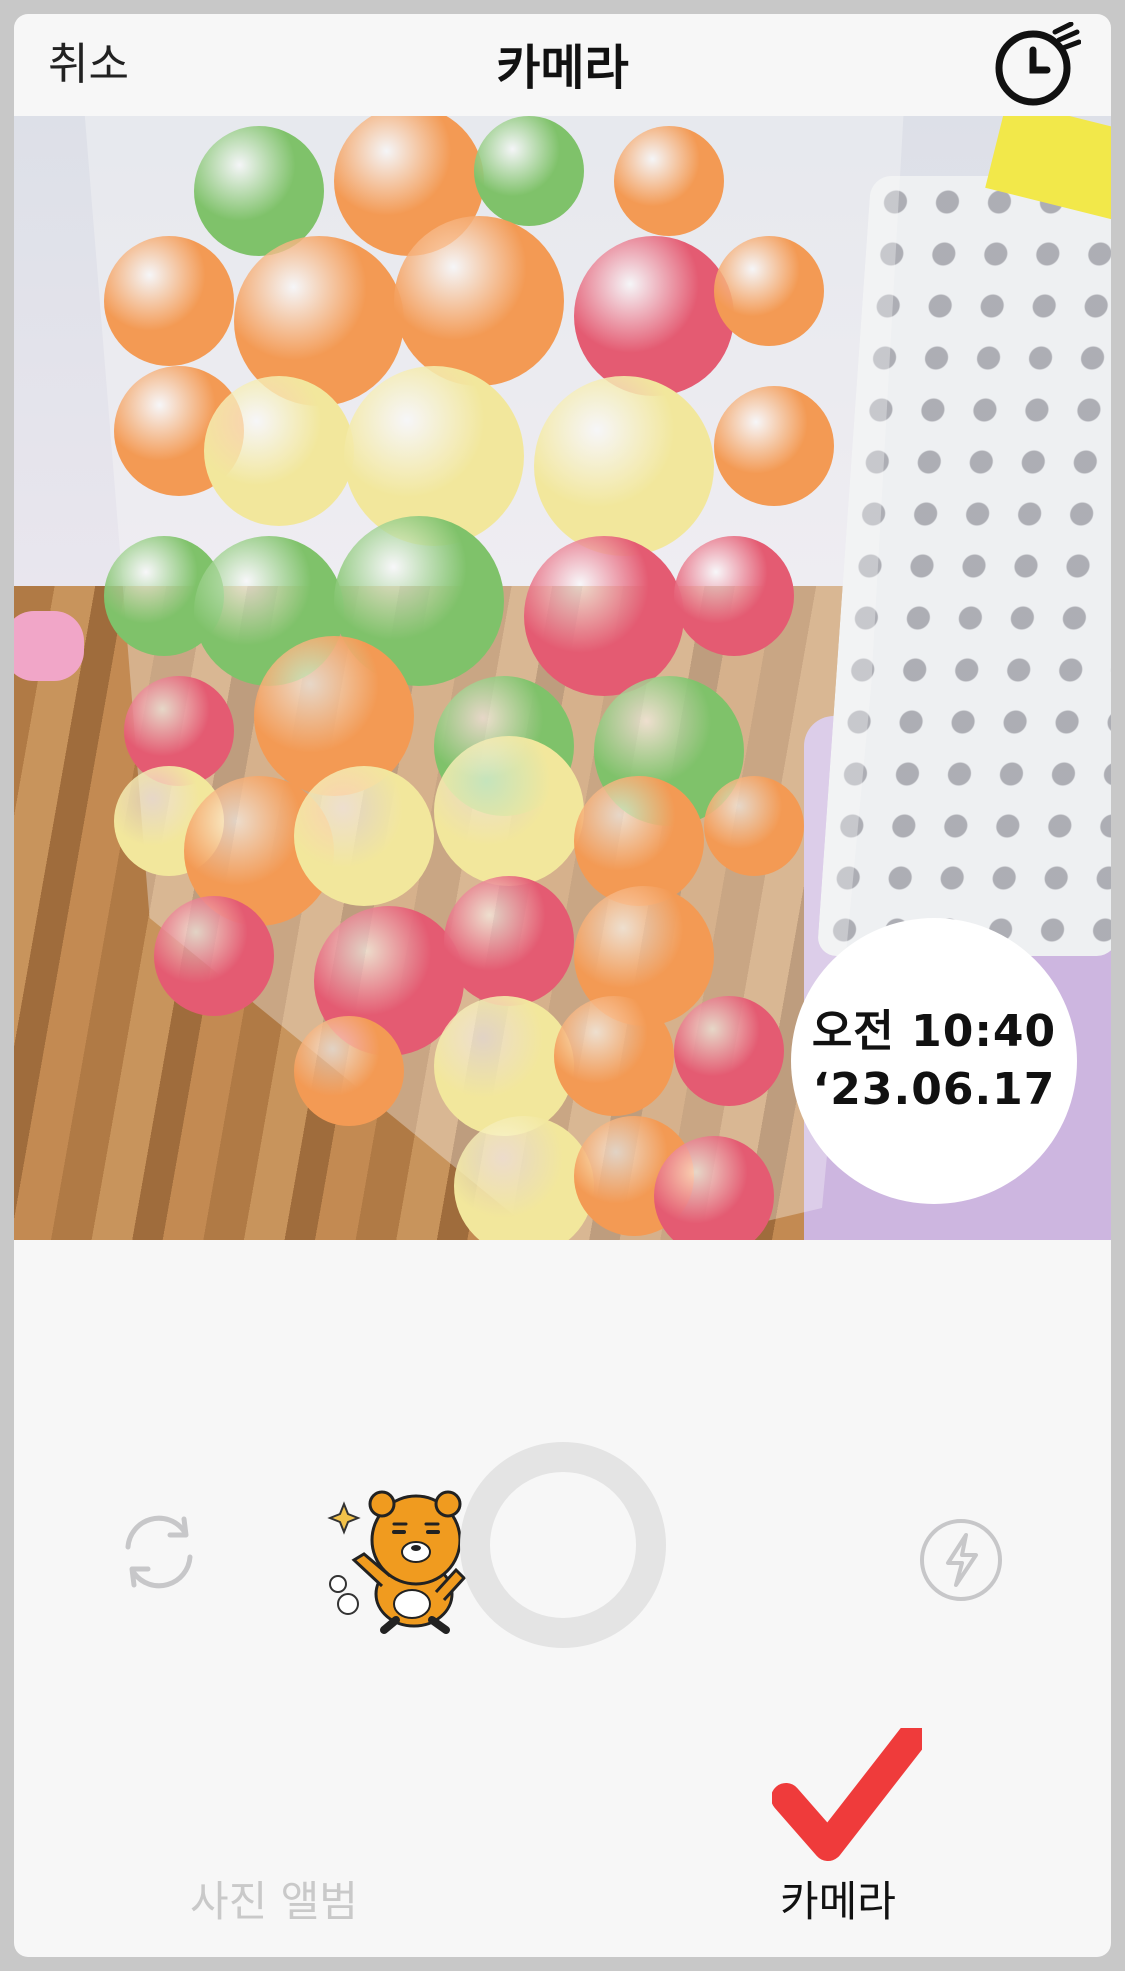 This screenshot has width=1125, height=1971. I want to click on tab-photo-album: 사진 앨범, so click(274, 1898).